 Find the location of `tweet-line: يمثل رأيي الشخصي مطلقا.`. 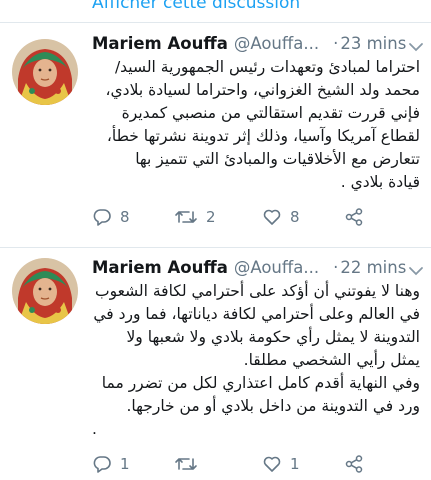

tweet-line: يمثل رأيي الشخصي مطلقا. is located at coordinates (331, 360).